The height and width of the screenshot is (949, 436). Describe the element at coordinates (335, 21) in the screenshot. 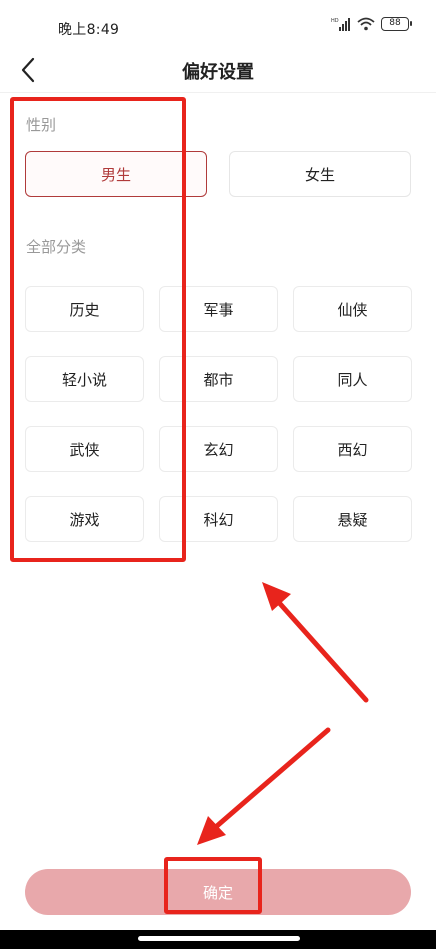

I see `svg-text: HD` at that location.